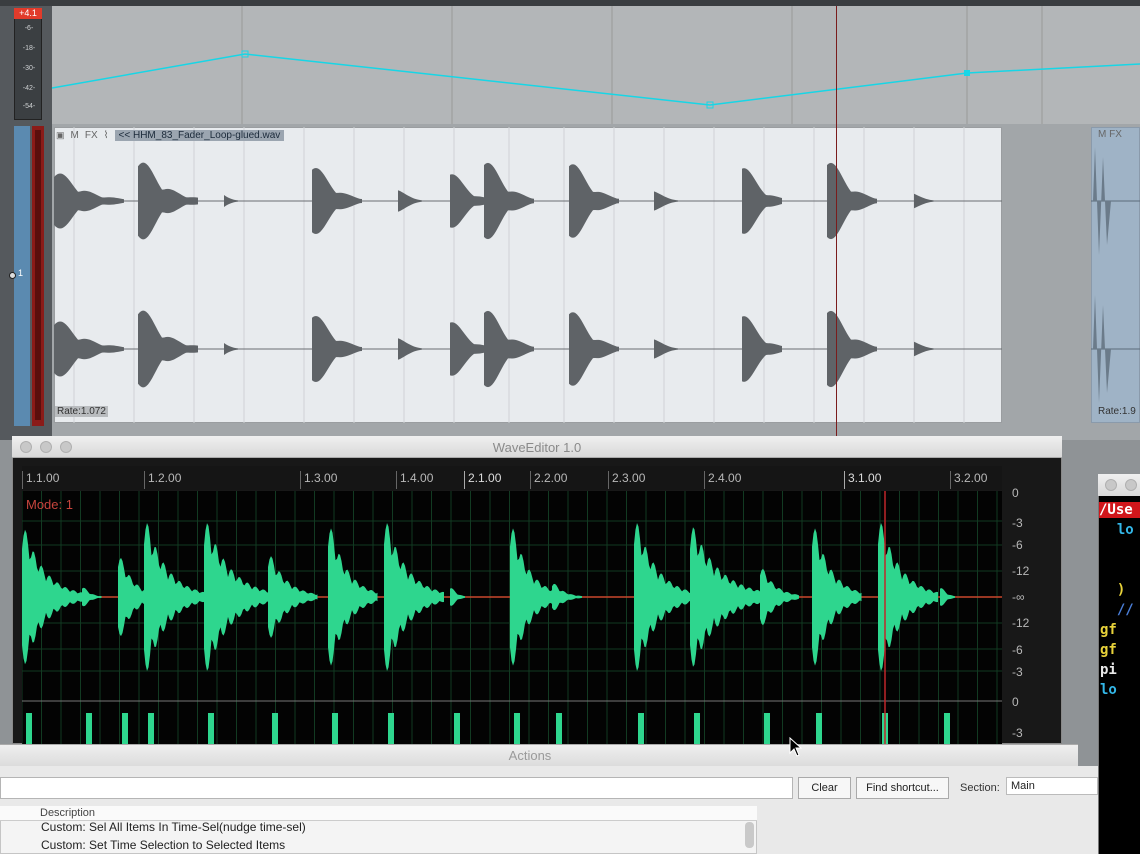 This screenshot has height=854, width=1140. I want to click on volume-envelope, so click(596, 65).